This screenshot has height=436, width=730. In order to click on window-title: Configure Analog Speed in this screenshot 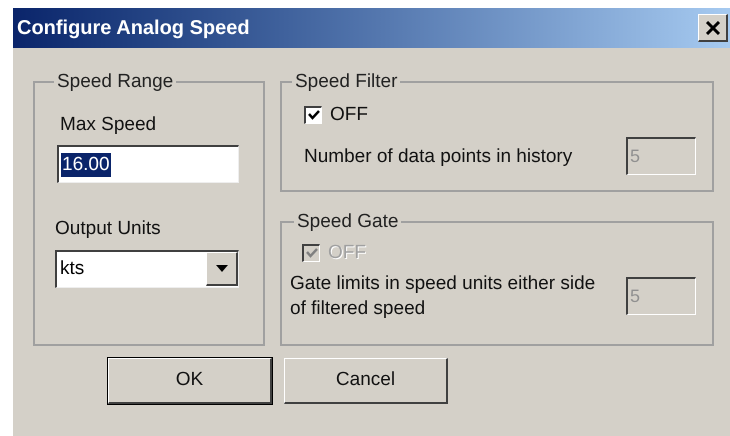, I will do `click(133, 28)`.